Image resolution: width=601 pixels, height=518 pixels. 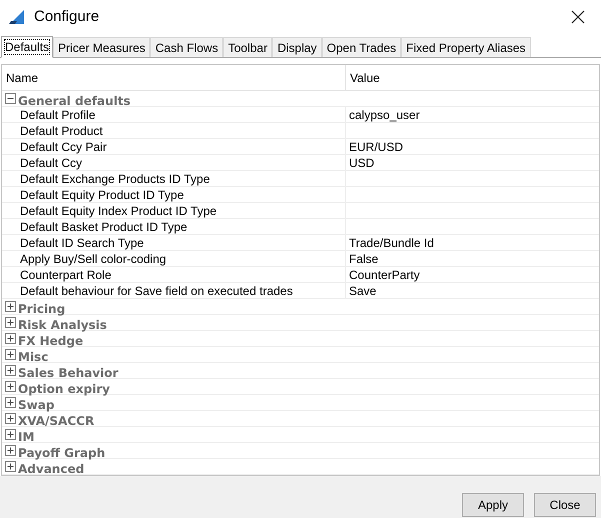 I want to click on tab: Open Trades, so click(x=362, y=47).